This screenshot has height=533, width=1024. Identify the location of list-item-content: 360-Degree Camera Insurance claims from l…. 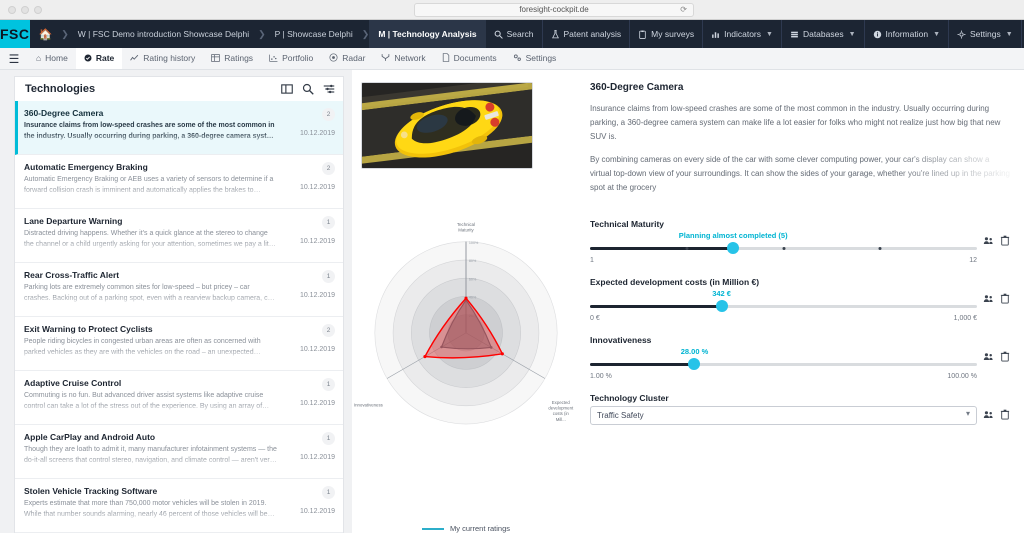
(152, 127).